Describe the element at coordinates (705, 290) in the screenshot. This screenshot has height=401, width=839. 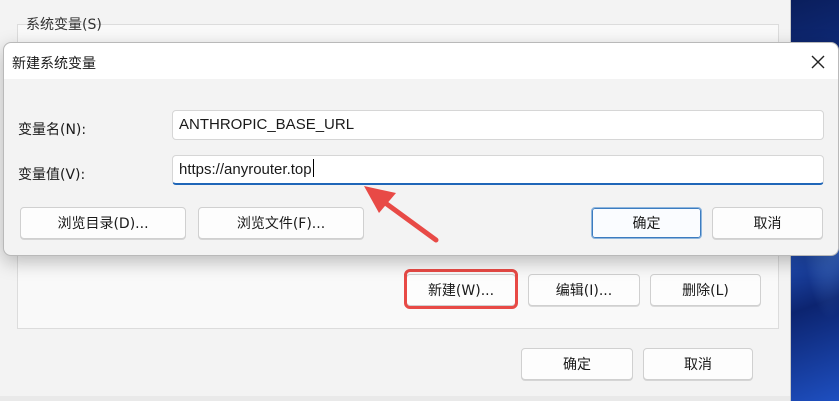
I see `delete-variable-button: 删除(L)` at that location.